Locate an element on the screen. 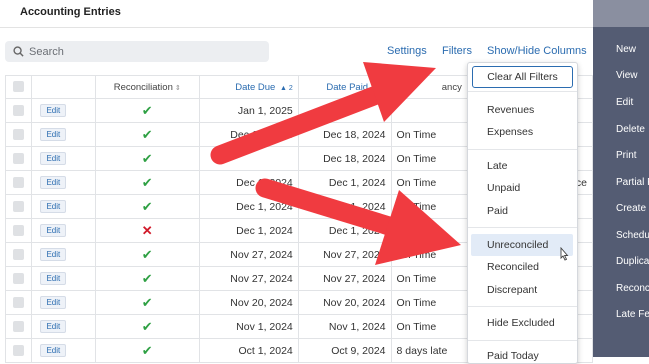 This screenshot has height=364, width=649. show-hide-columns-link: Show/Hide Columns is located at coordinates (537, 51).